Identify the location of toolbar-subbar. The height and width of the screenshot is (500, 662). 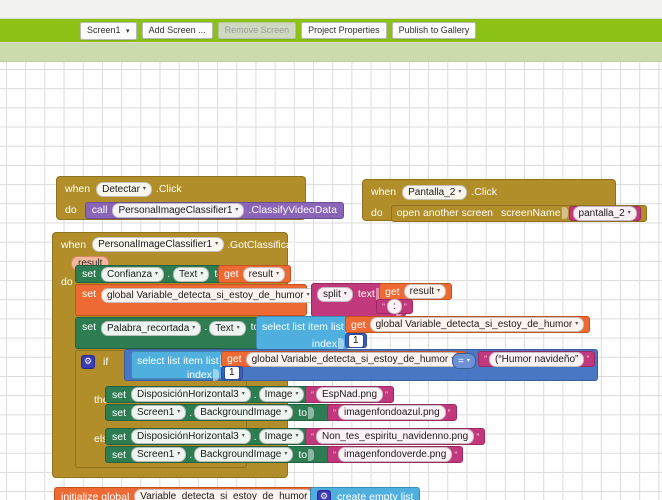
(331, 52).